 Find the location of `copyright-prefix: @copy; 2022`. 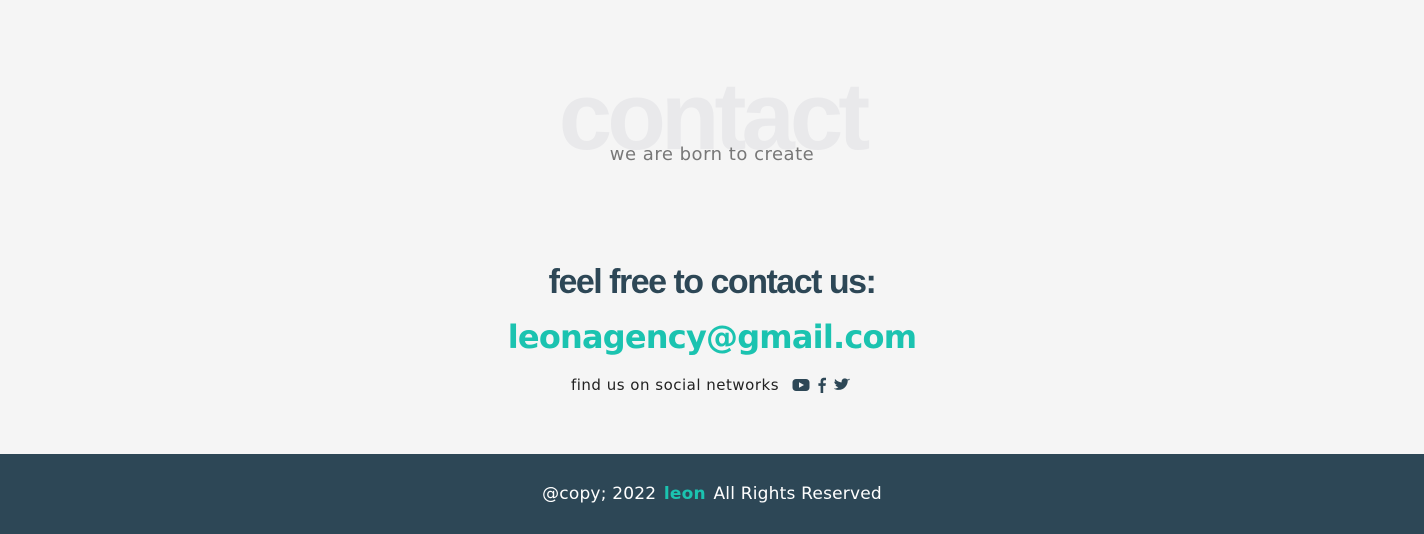

copyright-prefix: @copy; 2022 is located at coordinates (599, 494).